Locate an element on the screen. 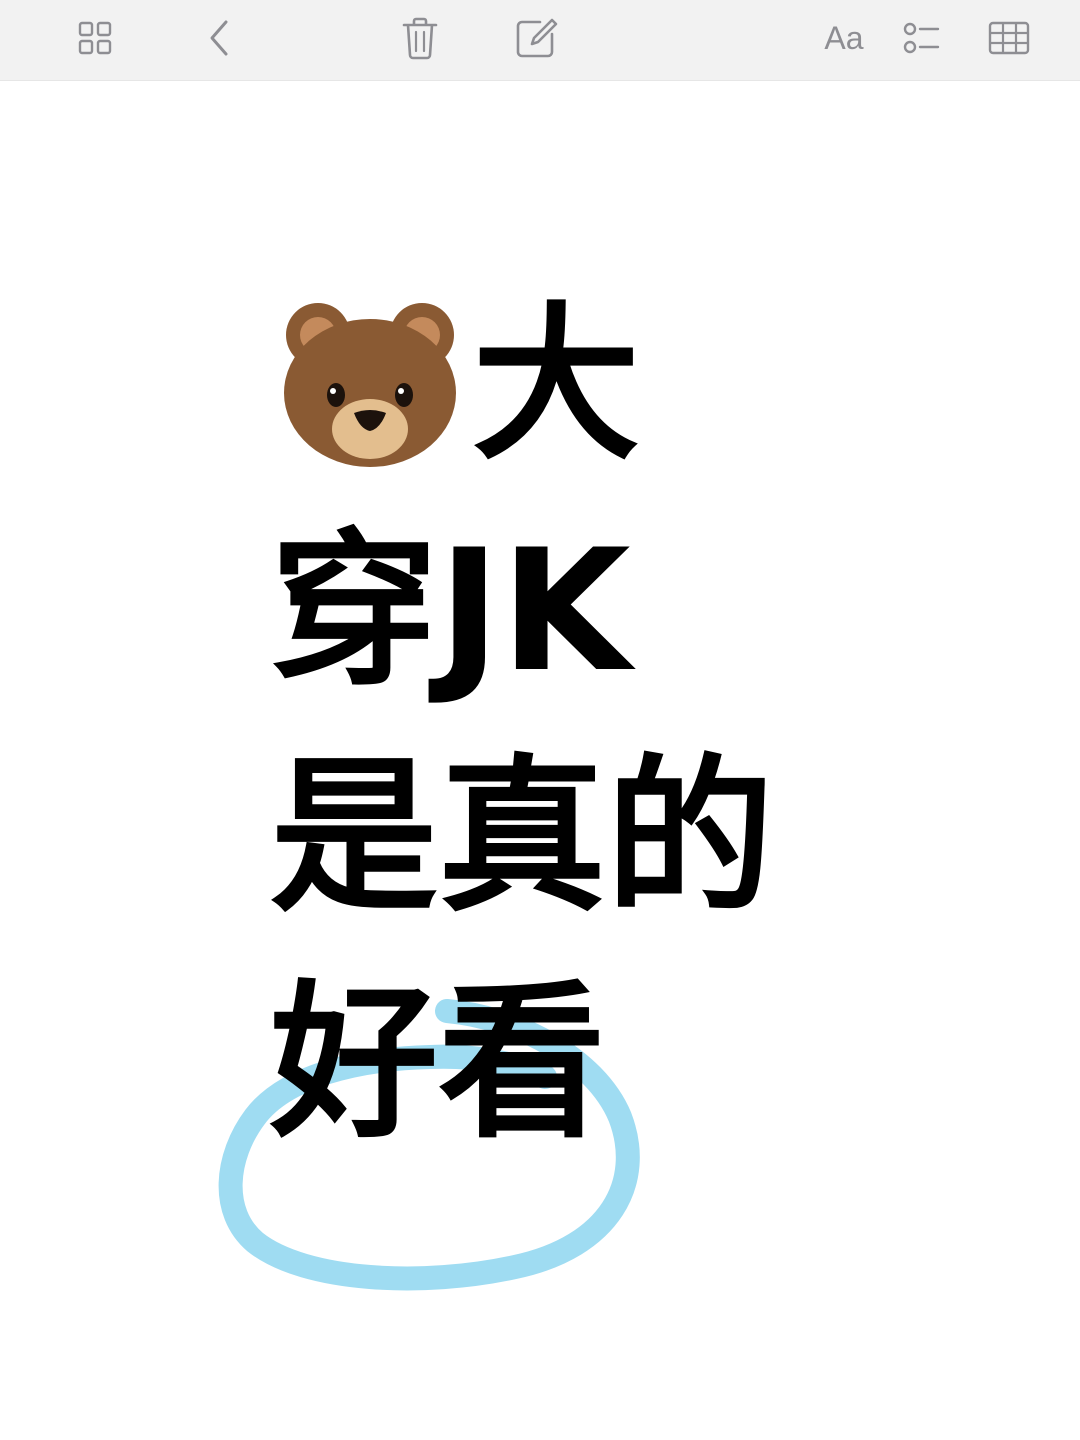 This screenshot has width=1080, height=1440. note-line-3: 是真的 is located at coordinates (522, 837).